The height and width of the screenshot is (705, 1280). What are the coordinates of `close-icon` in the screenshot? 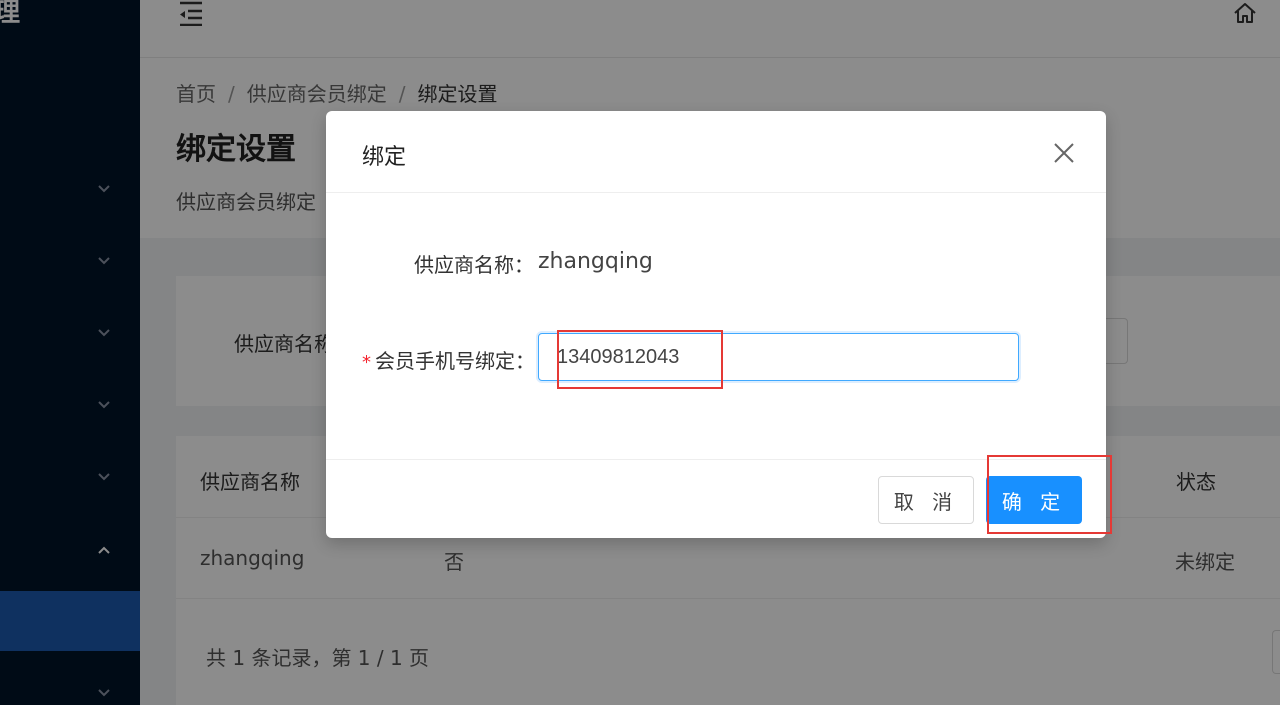 It's located at (1064, 153).